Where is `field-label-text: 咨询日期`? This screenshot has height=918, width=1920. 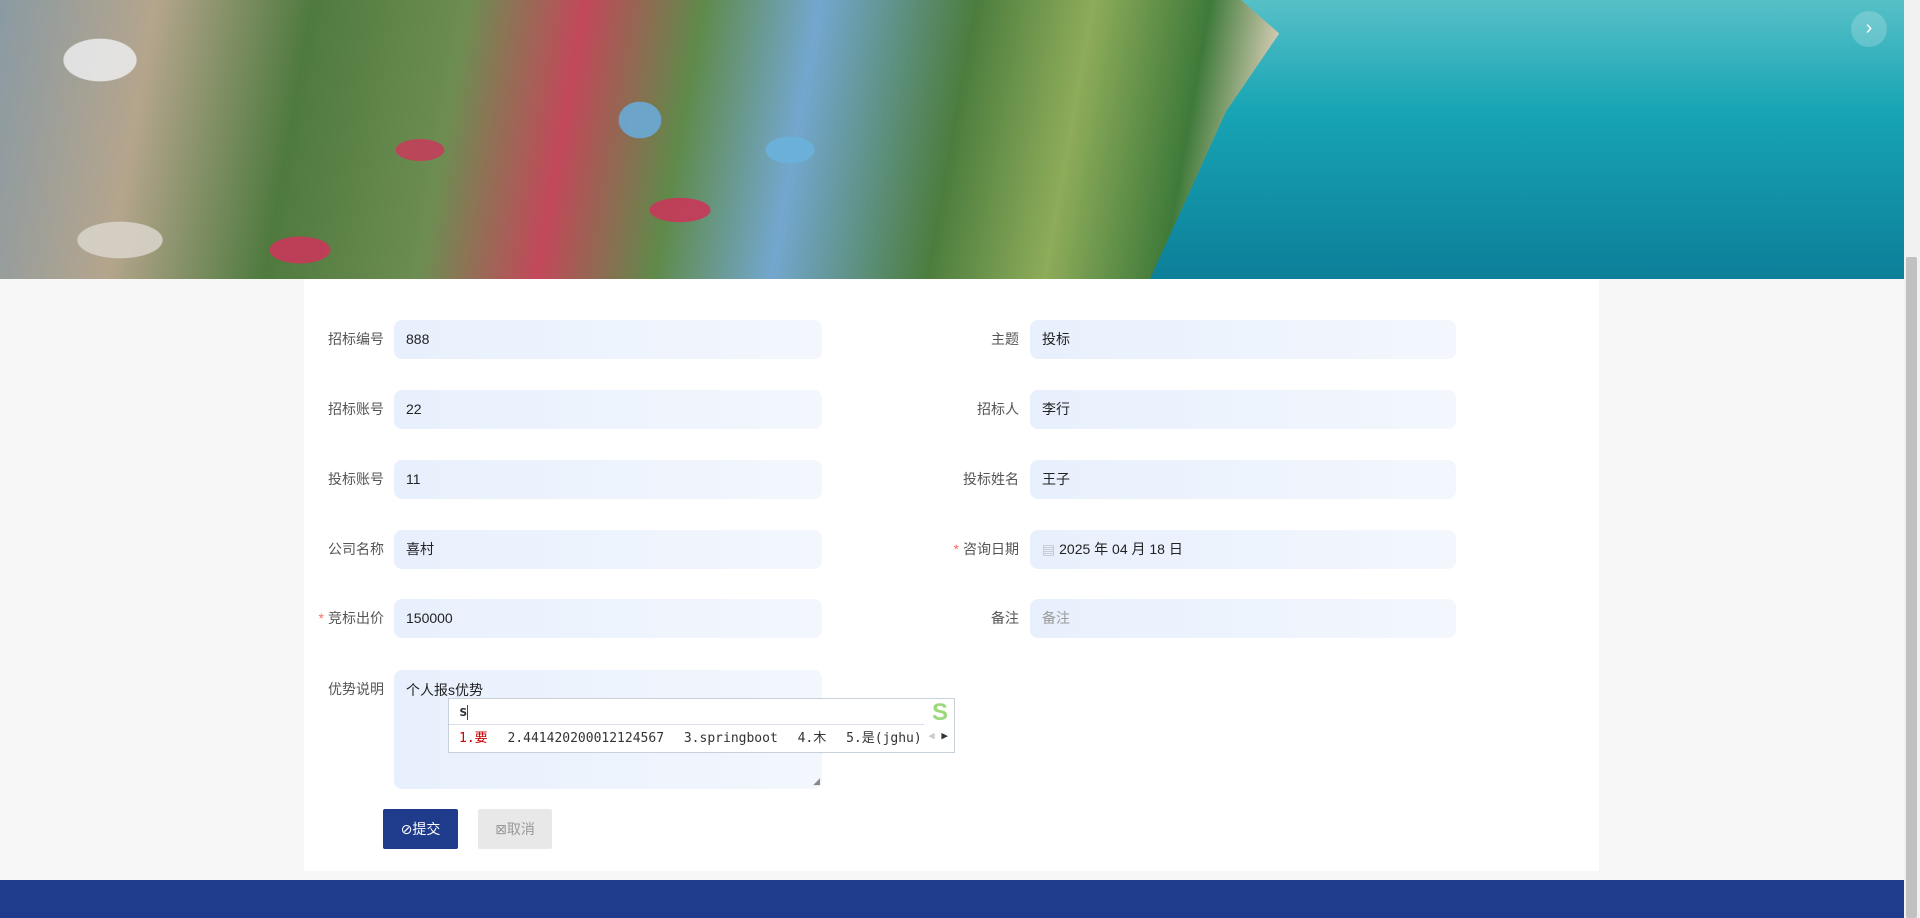 field-label-text: 咨询日期 is located at coordinates (991, 549).